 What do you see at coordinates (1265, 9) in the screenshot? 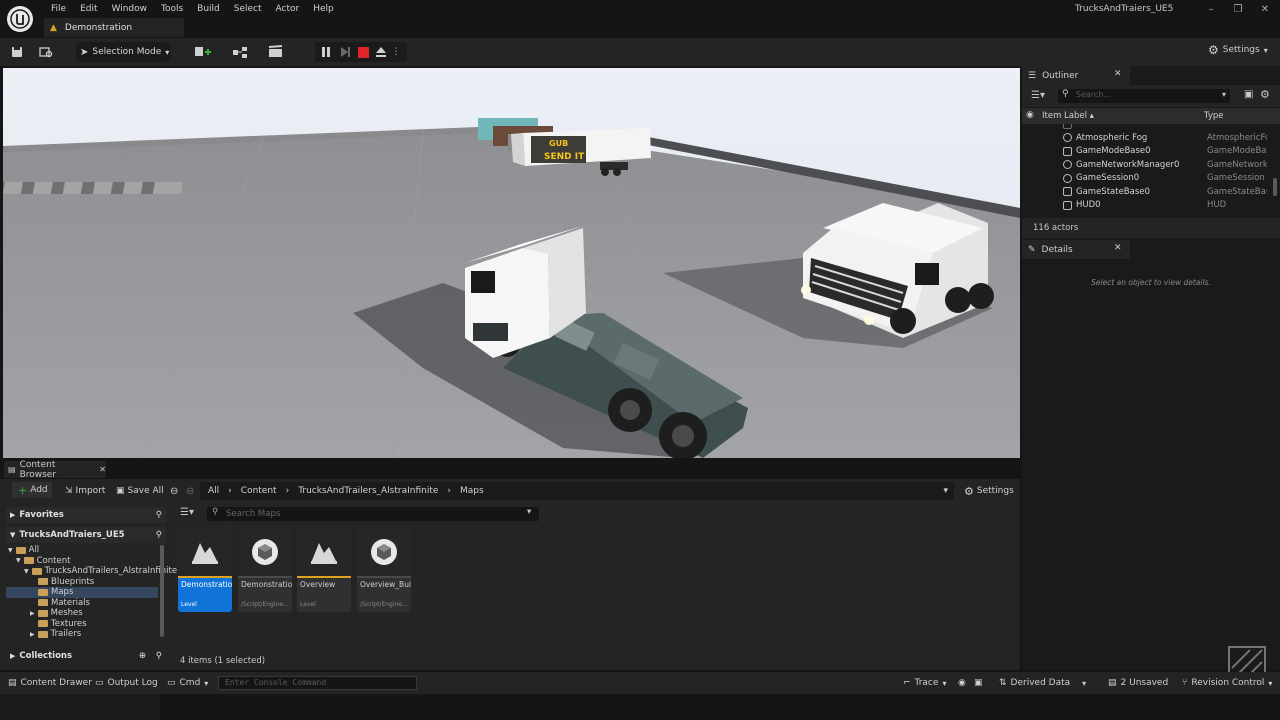
I see `close-window-icon: ✕` at bounding box center [1265, 9].